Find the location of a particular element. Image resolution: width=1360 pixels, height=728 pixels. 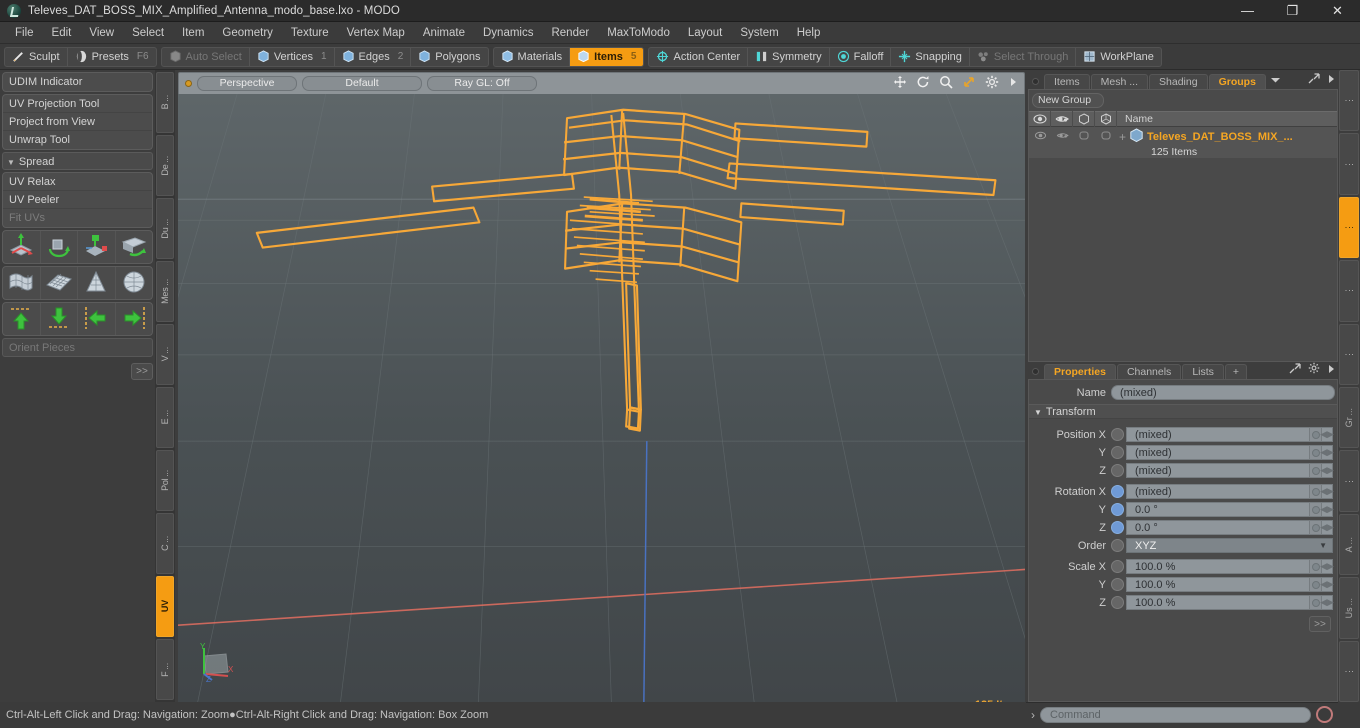

viewport-projection-dropdown: Perspective is located at coordinates (247, 83).